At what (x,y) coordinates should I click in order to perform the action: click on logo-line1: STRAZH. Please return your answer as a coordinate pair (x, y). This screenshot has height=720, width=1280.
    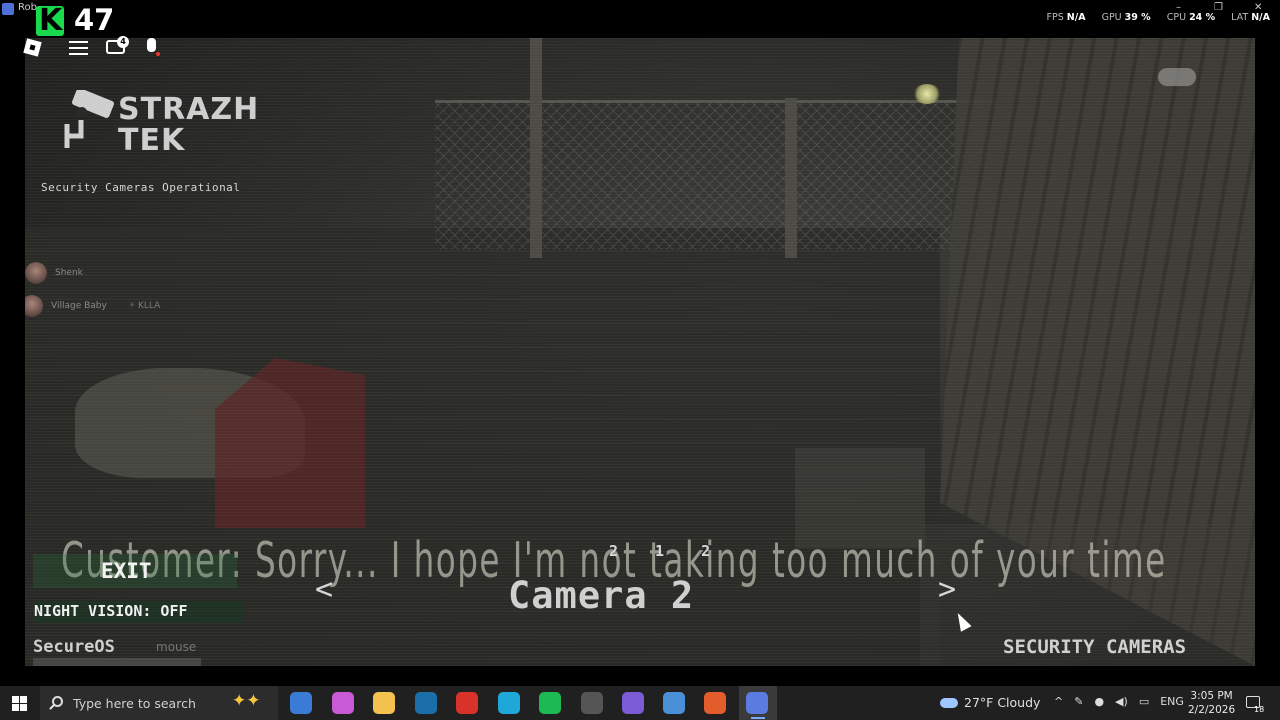
    Looking at the image, I should click on (189, 109).